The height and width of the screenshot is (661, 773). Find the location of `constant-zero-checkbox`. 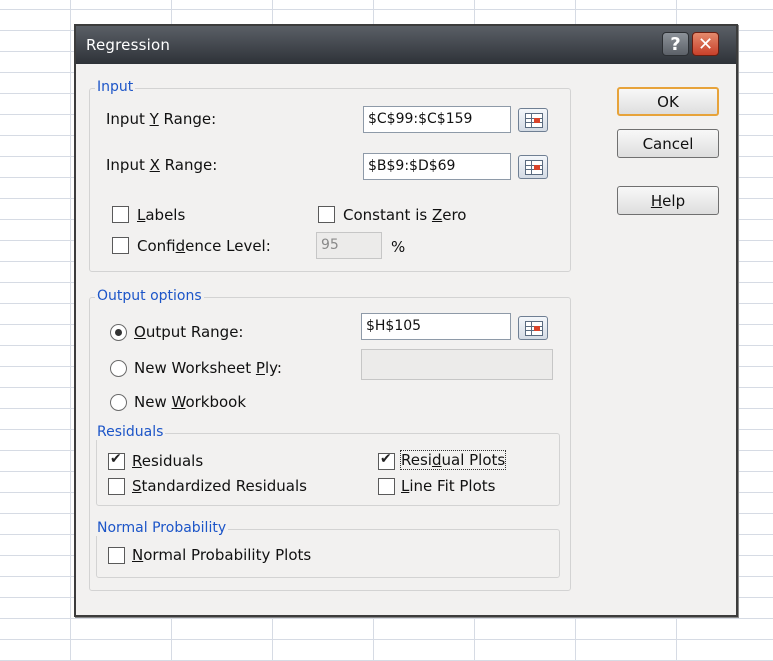

constant-zero-checkbox is located at coordinates (326, 214).